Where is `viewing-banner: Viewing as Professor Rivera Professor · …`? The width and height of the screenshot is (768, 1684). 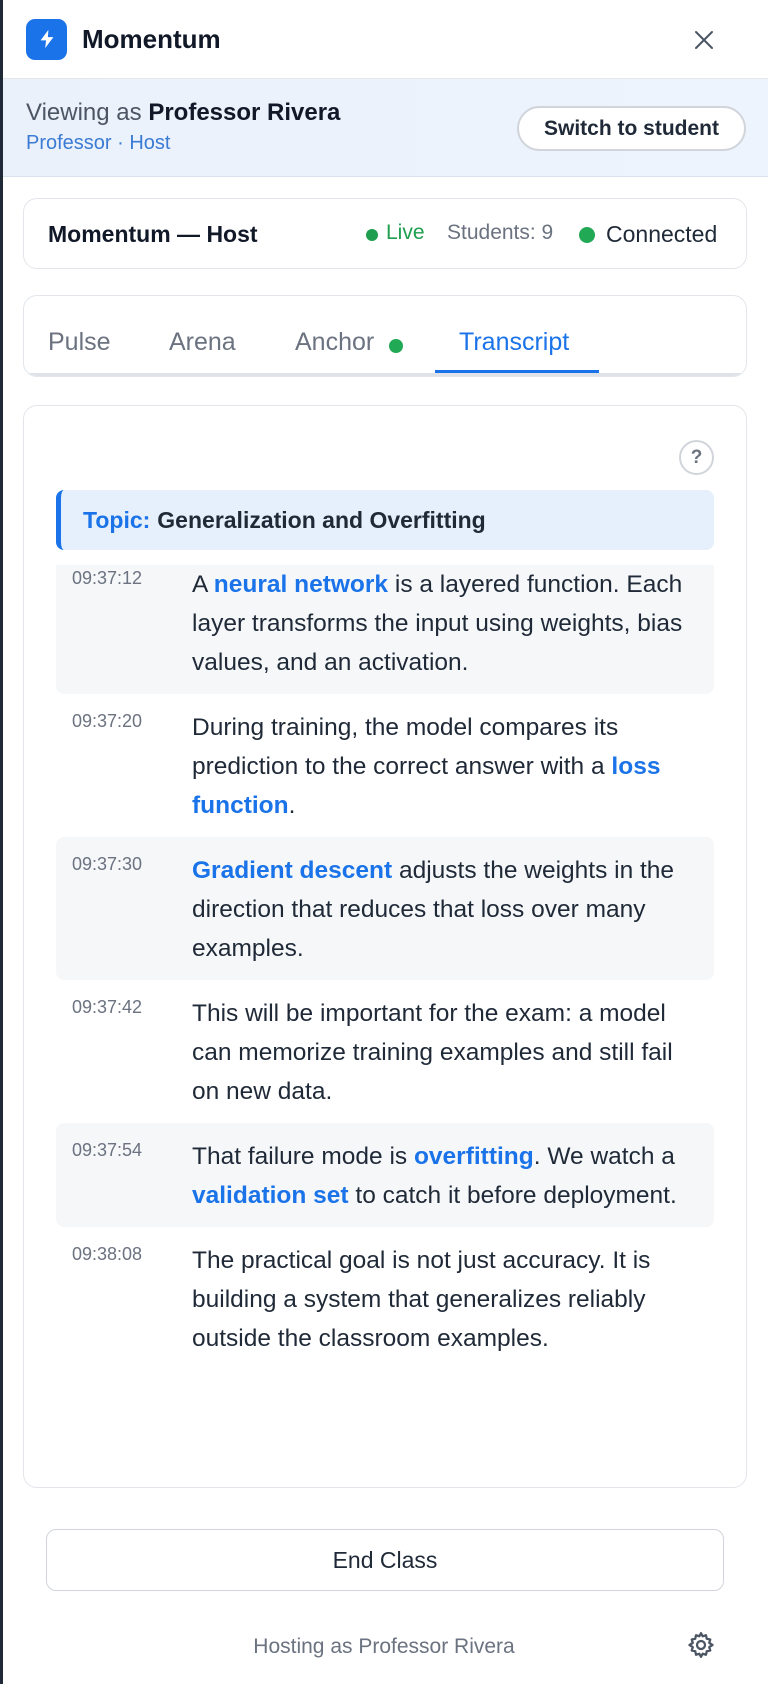
viewing-banner: Viewing as Professor Rivera Professor · … is located at coordinates (385, 128).